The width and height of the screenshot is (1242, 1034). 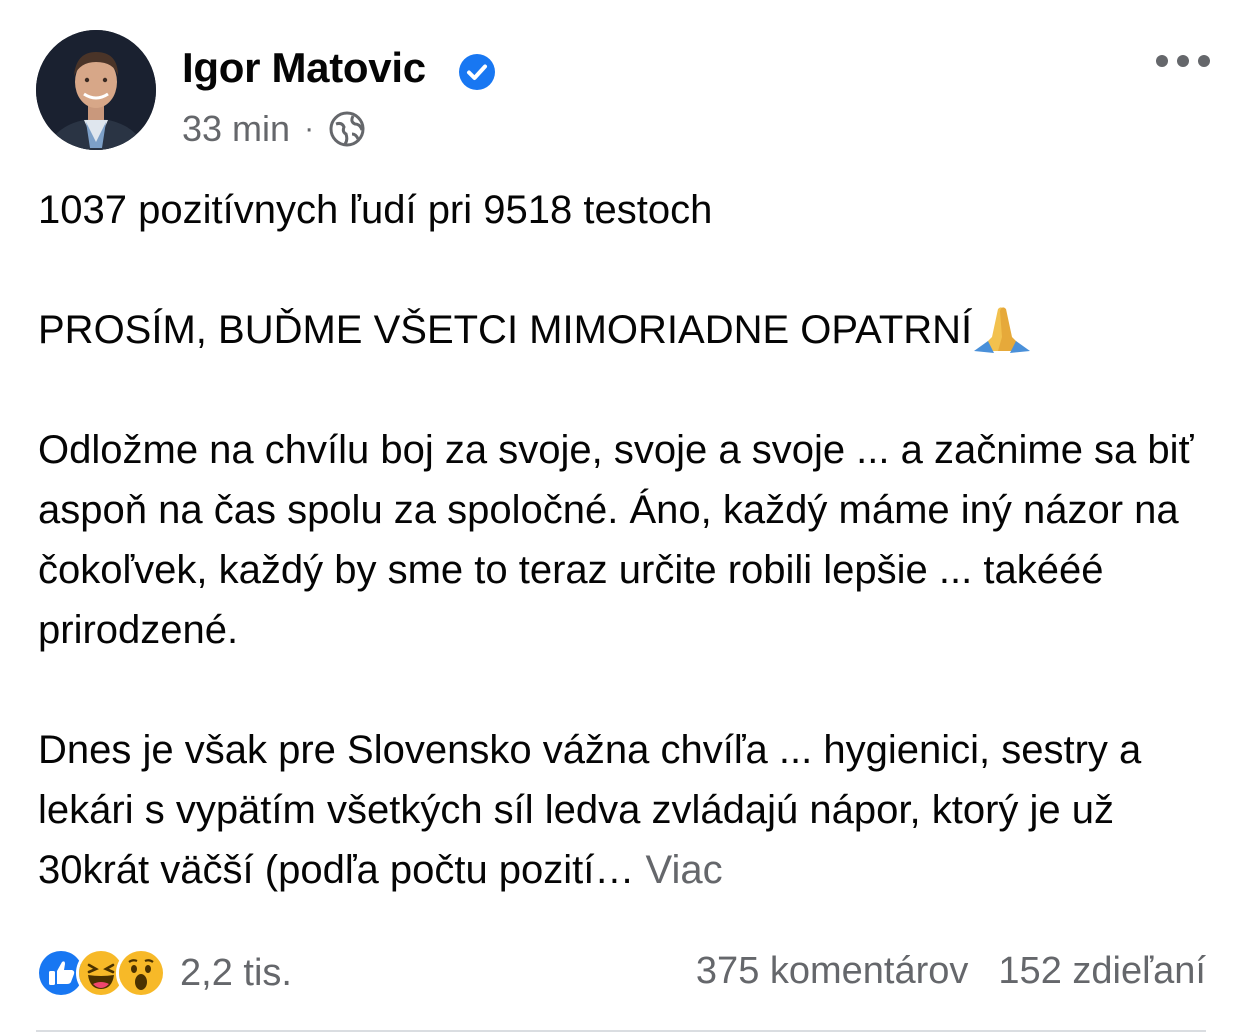 I want to click on more-options-icon, so click(x=1183, y=61).